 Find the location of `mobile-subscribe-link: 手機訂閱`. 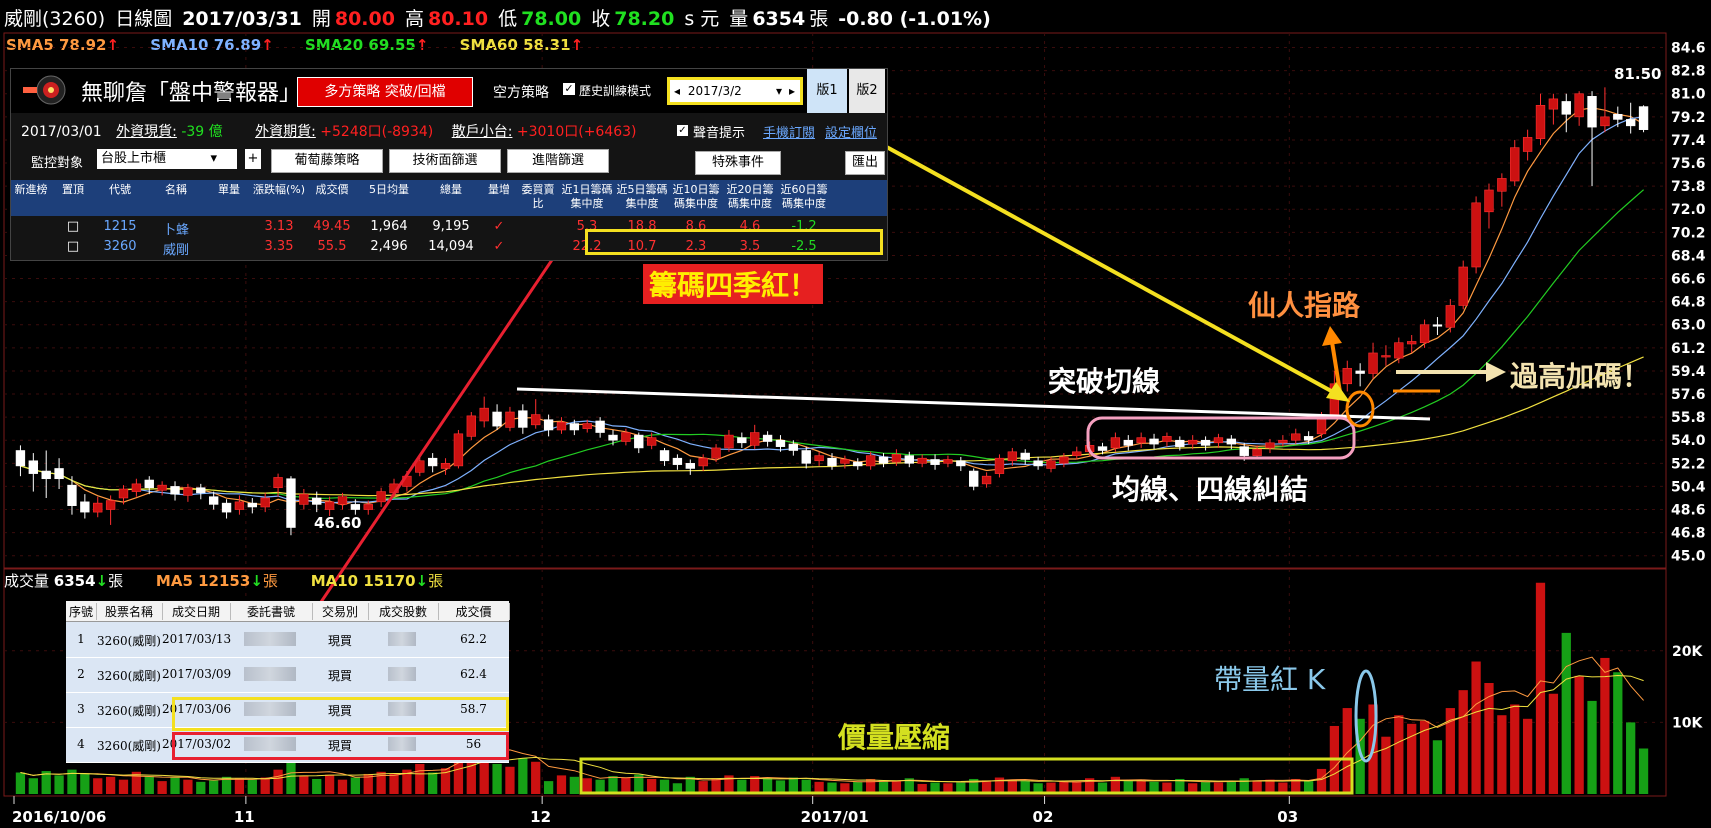

mobile-subscribe-link: 手機訂閱 is located at coordinates (789, 131).